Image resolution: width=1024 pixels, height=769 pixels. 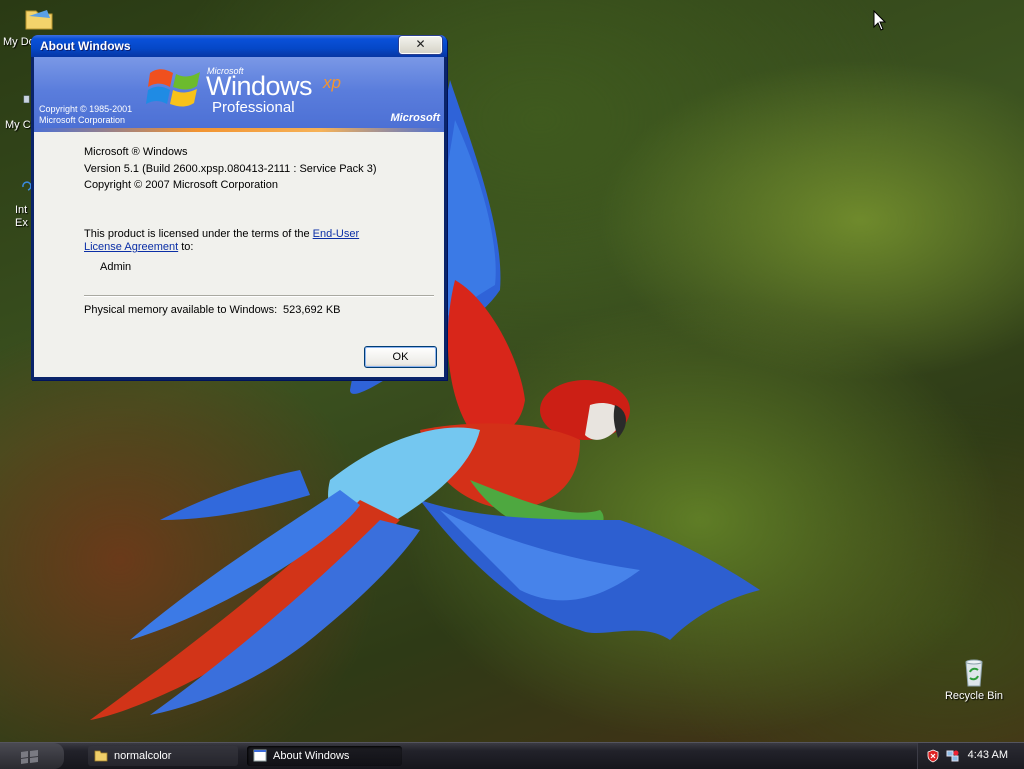 I want to click on taskbar-button-about-windows: About Windows, so click(x=324, y=756).